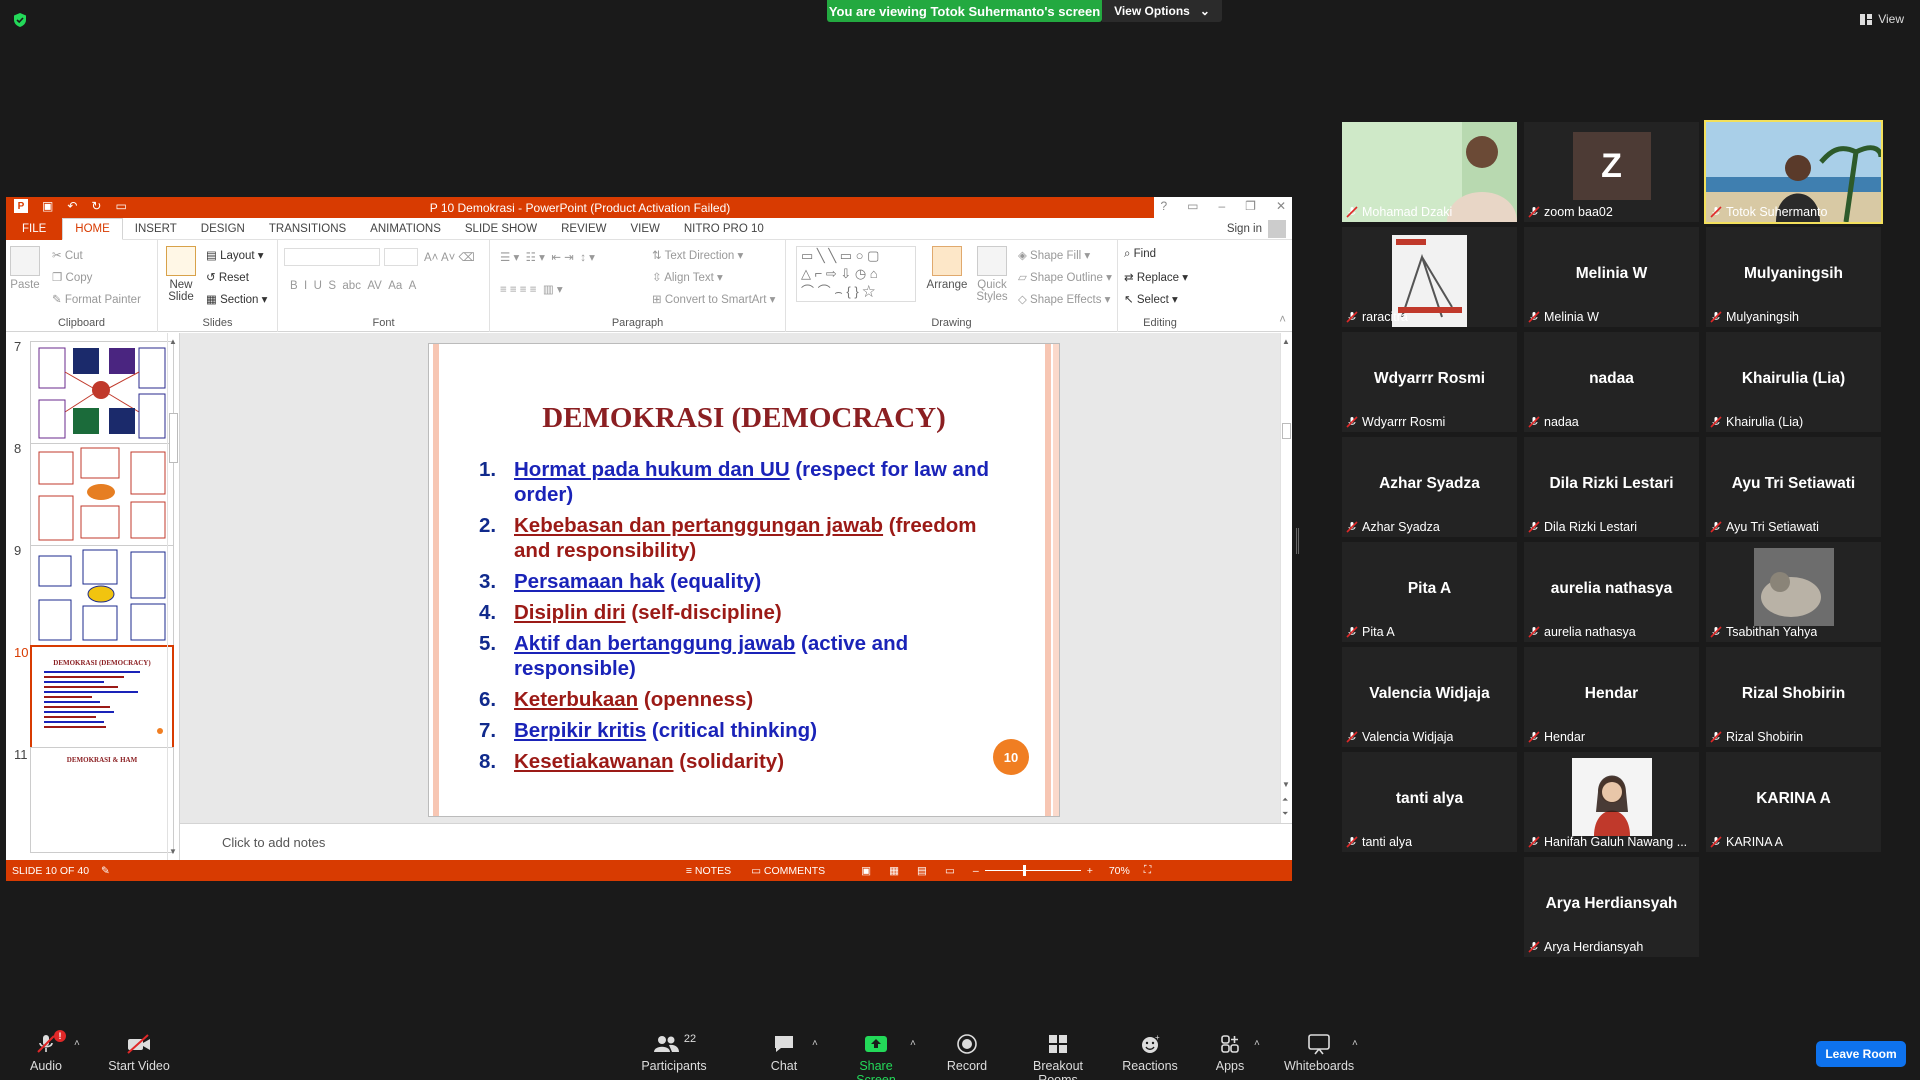  I want to click on start-video-button: Start Video, so click(139, 1052).